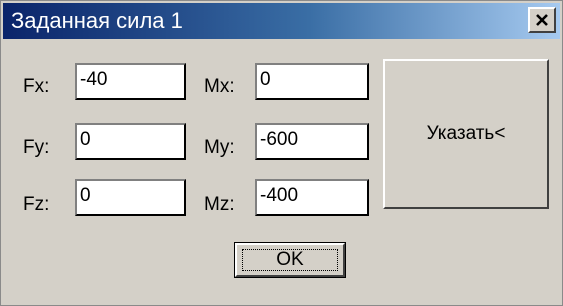 The height and width of the screenshot is (306, 563). Describe the element at coordinates (312, 197) in the screenshot. I see `mz-input: -400` at that location.